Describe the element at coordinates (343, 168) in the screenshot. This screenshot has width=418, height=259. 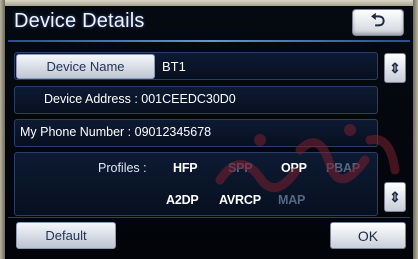
I see `profile-pbap: PBAP` at that location.